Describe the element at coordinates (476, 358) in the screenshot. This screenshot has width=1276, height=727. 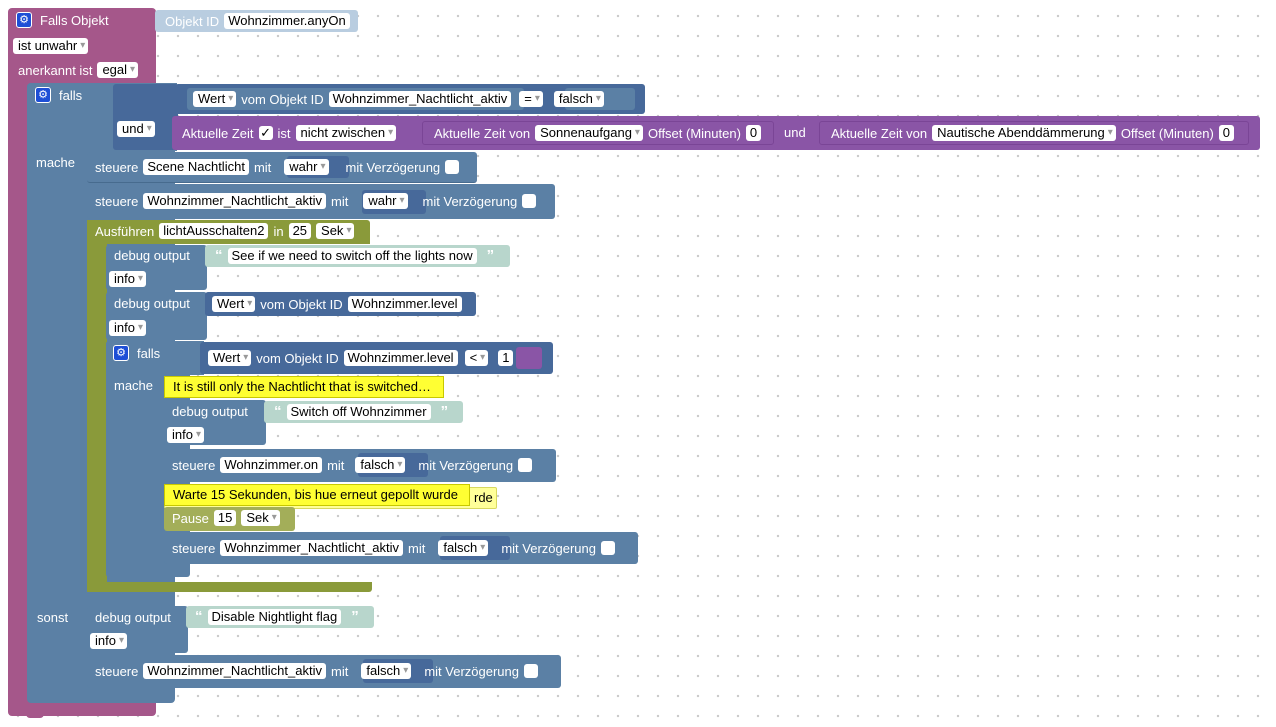
I see `inner-cond-operator-dropdown: <` at that location.